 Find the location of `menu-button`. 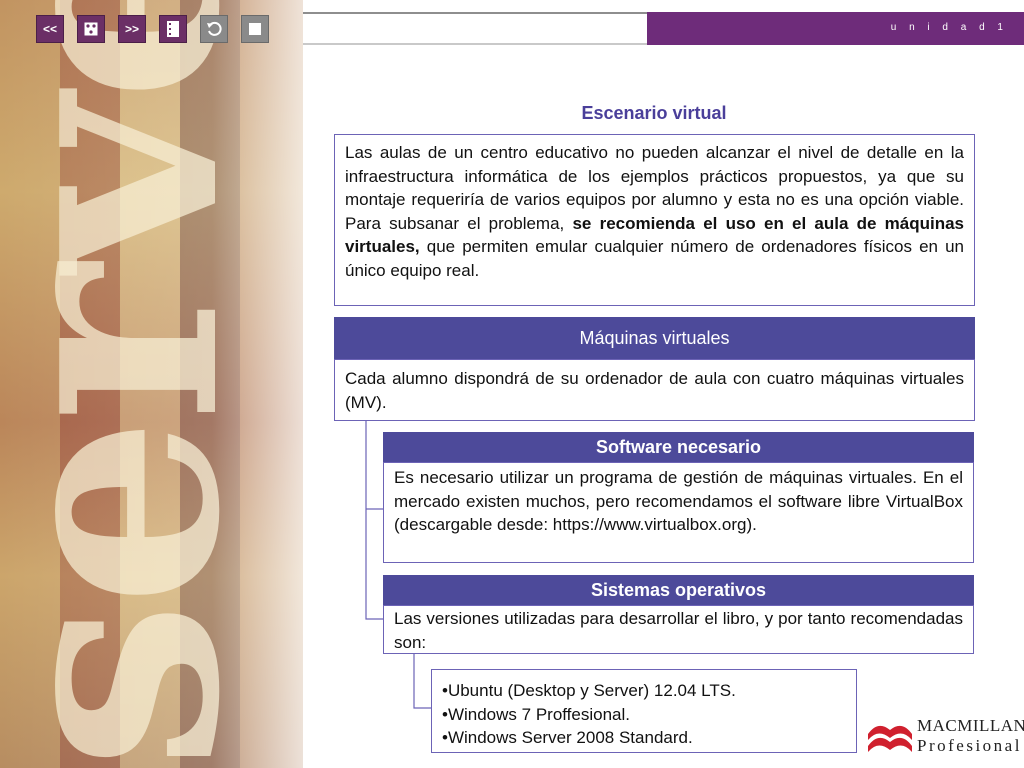

menu-button is located at coordinates (173, 29).